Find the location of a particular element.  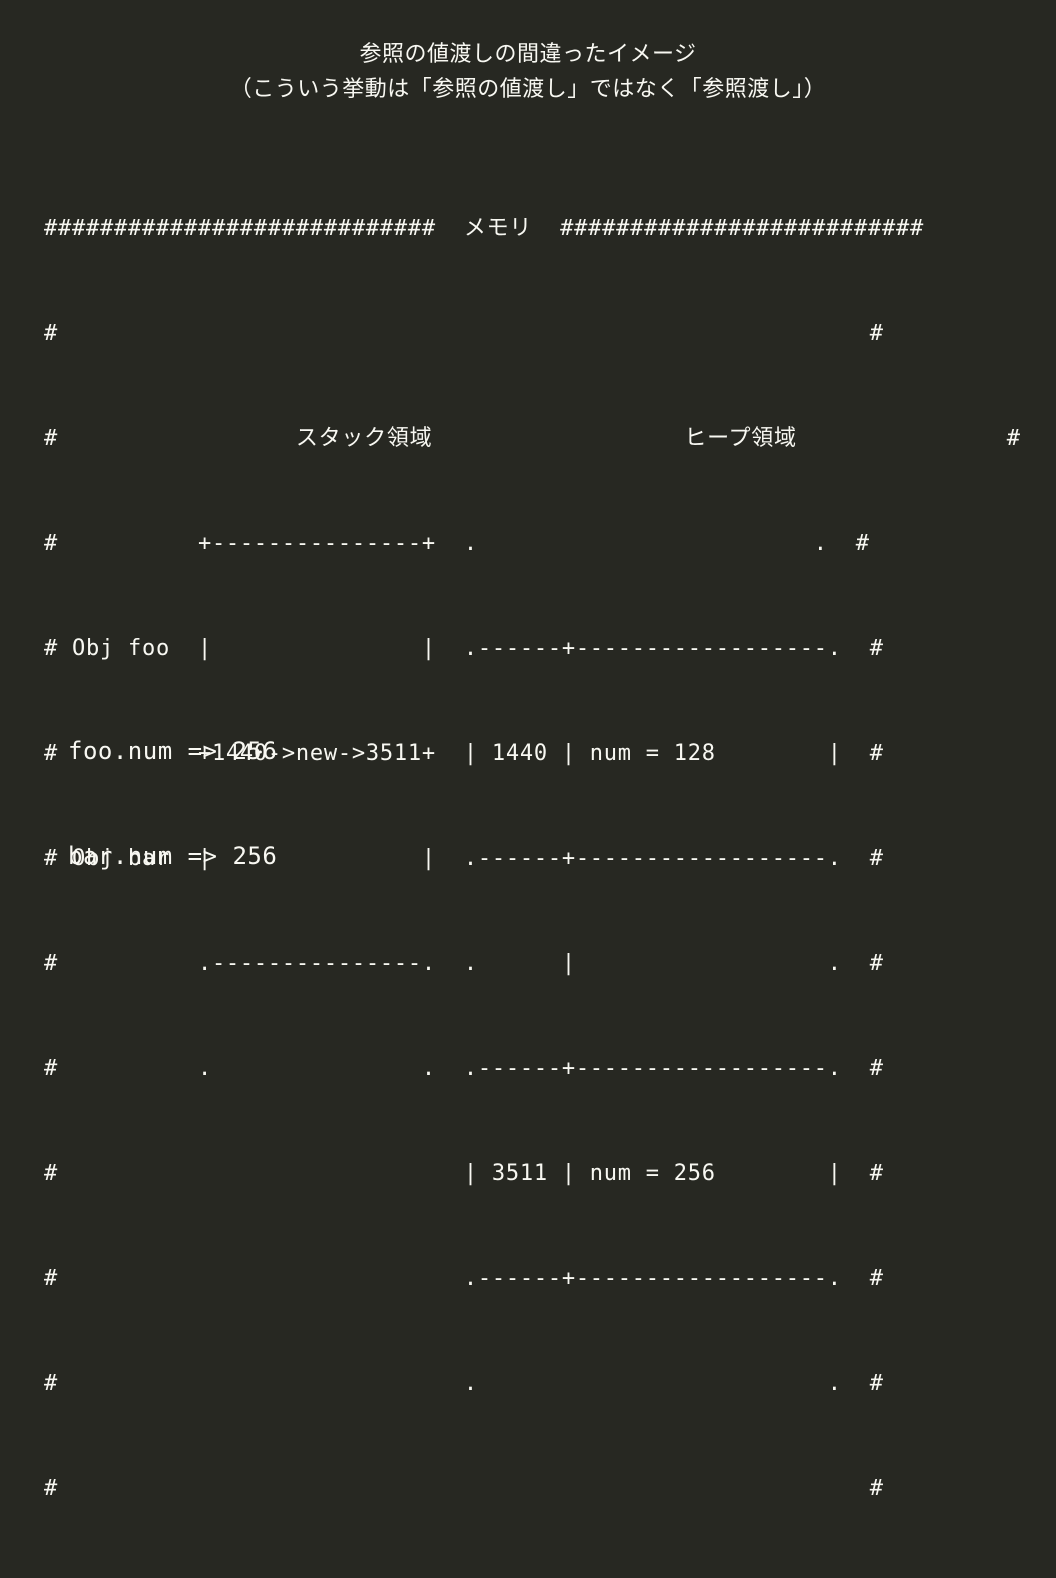

memory-row-heap-3511: # | 3511 | num = 256 | # is located at coordinates (464, 1173).